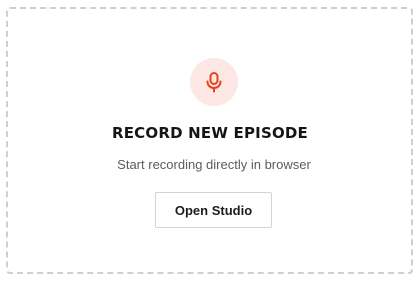 Image resolution: width=420 pixels, height=282 pixels. I want to click on card-title: RECORD NEW EPISODE, so click(210, 133).